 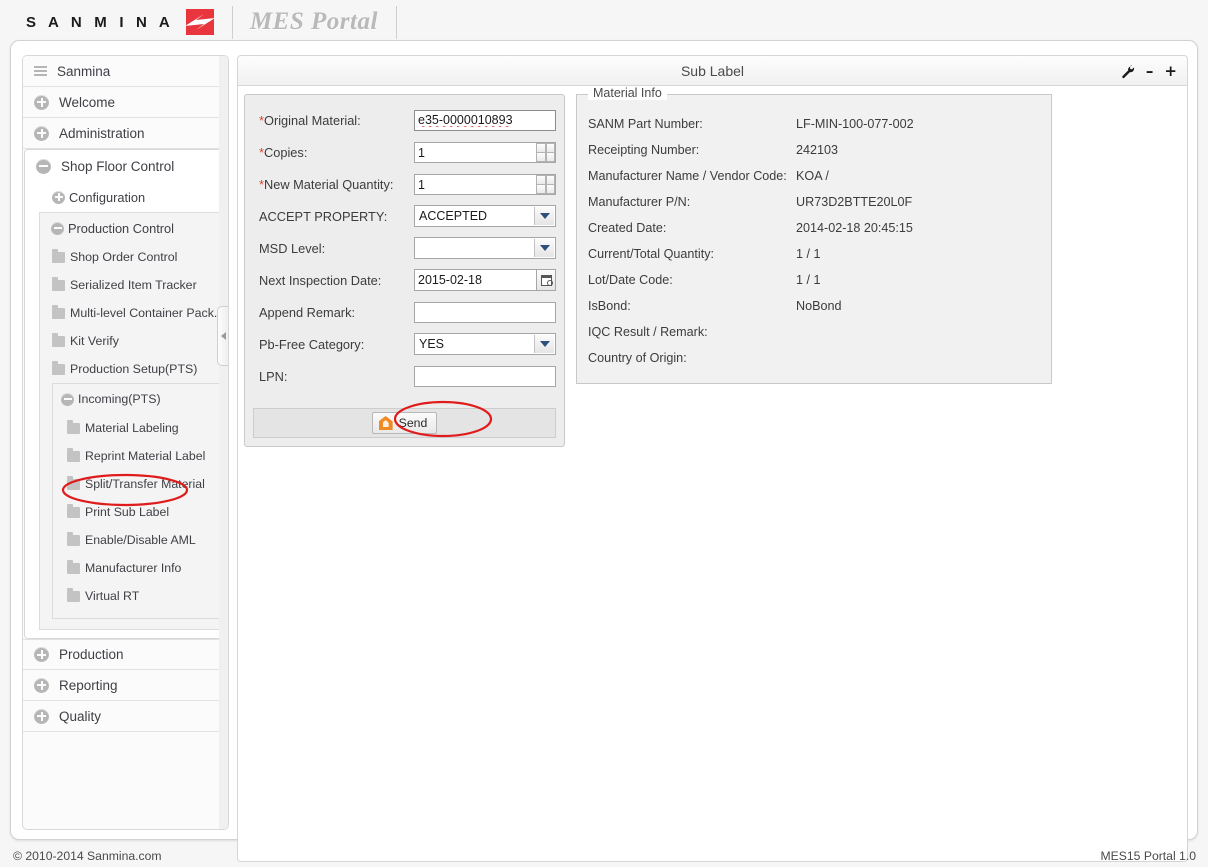 I want to click on sidebar-item-configuration: Configuration, so click(x=125, y=197).